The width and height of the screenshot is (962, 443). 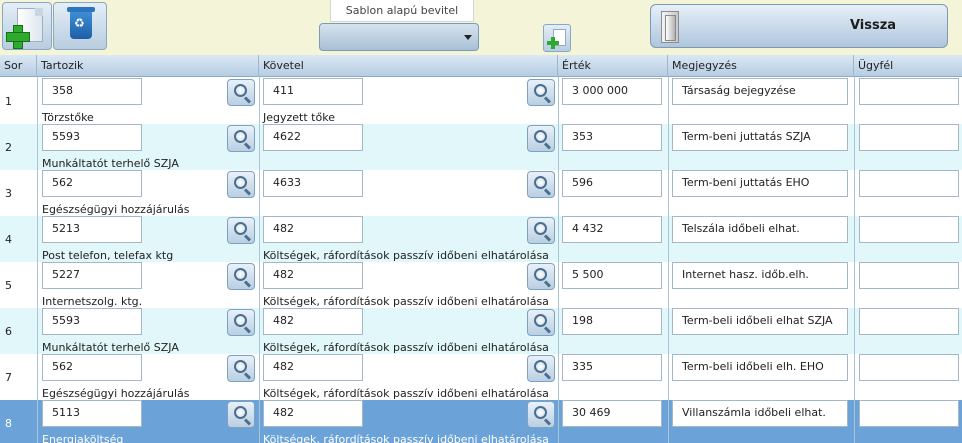 What do you see at coordinates (612, 91) in the screenshot?
I see `value-input: 3 000 000` at bounding box center [612, 91].